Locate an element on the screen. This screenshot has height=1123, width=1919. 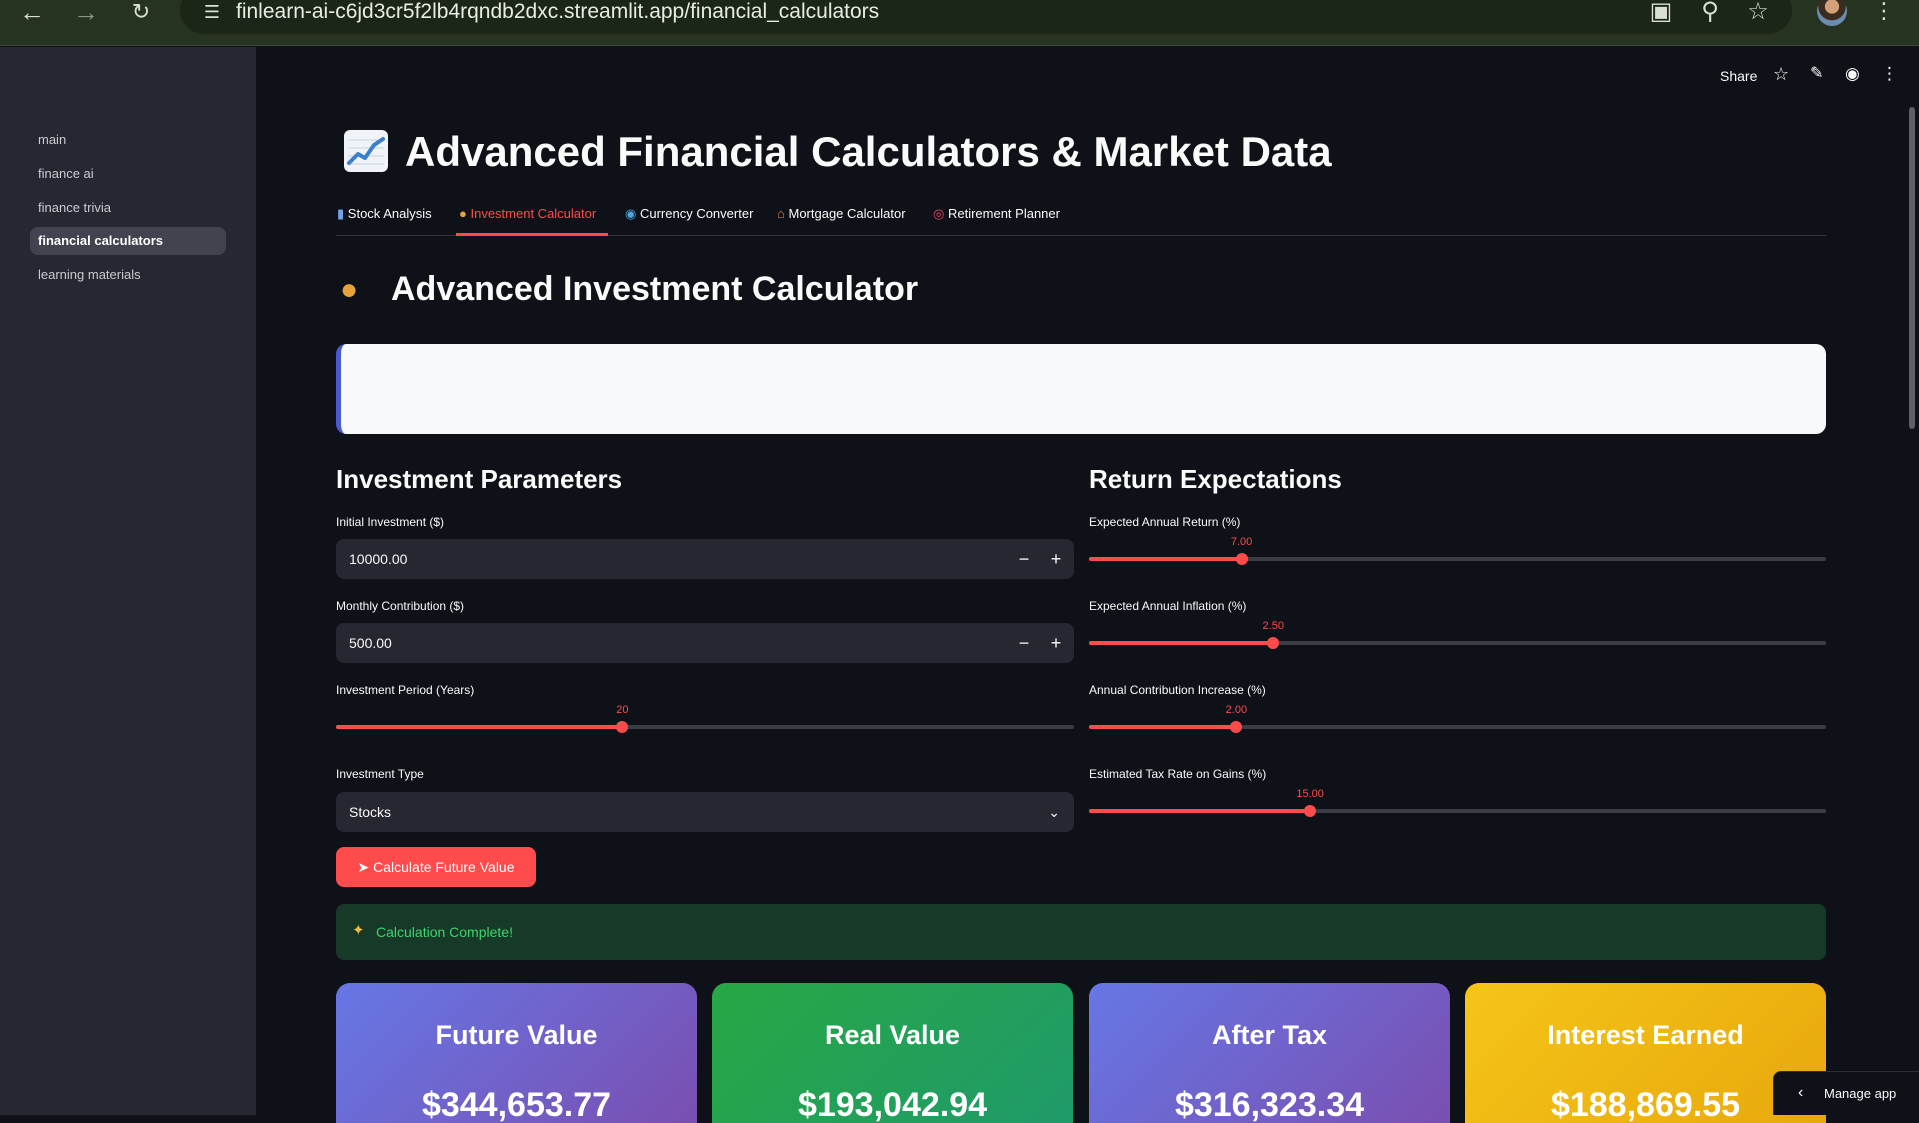
profile-avatar is located at coordinates (1832, 13).